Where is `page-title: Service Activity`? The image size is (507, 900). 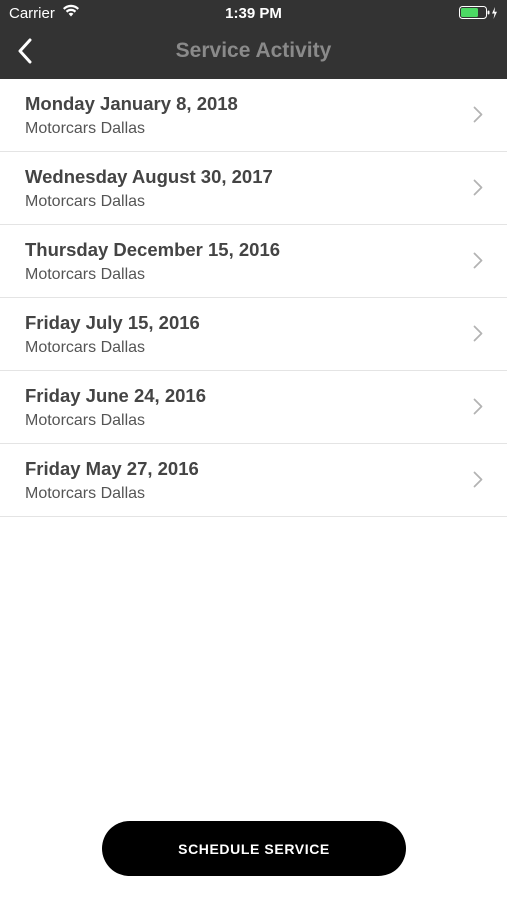 page-title: Service Activity is located at coordinates (253, 50).